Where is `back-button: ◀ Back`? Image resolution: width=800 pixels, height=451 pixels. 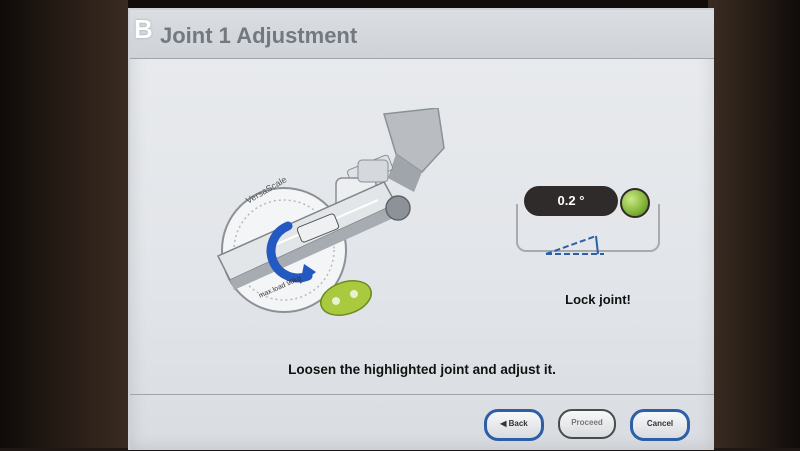
back-button: ◀ Back is located at coordinates (514, 425).